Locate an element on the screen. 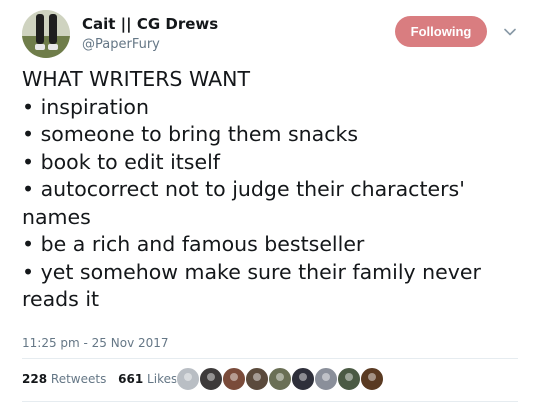 This screenshot has width=540, height=410. liker-avatars is located at coordinates (280, 379).